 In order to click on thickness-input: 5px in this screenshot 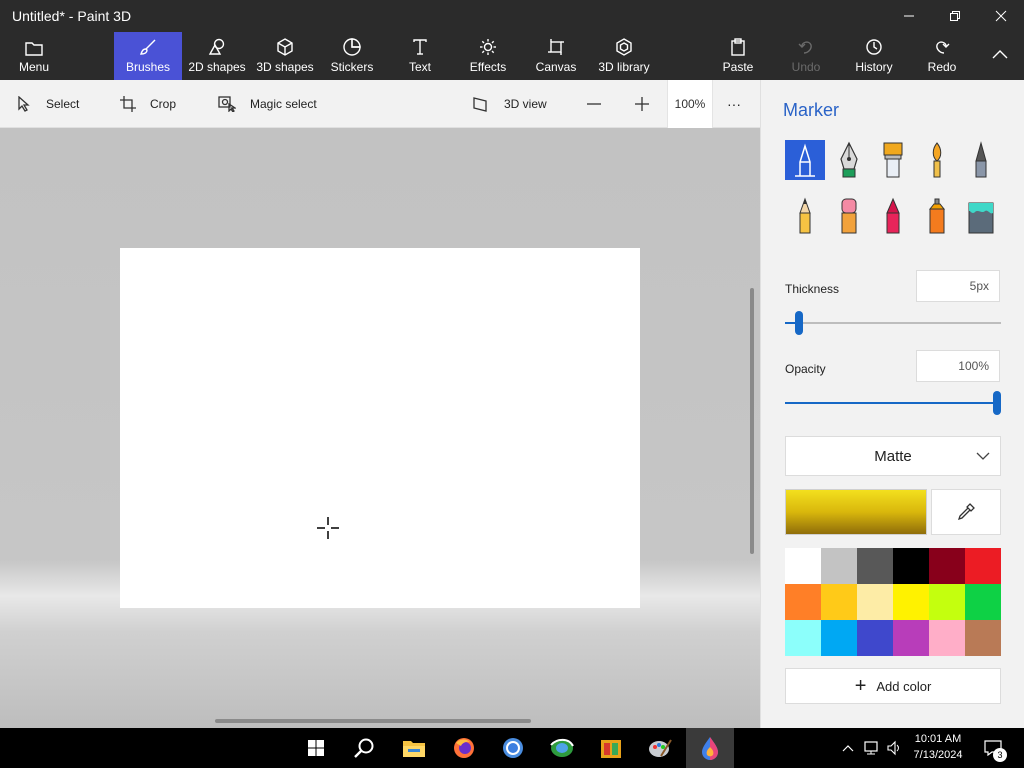, I will do `click(958, 286)`.